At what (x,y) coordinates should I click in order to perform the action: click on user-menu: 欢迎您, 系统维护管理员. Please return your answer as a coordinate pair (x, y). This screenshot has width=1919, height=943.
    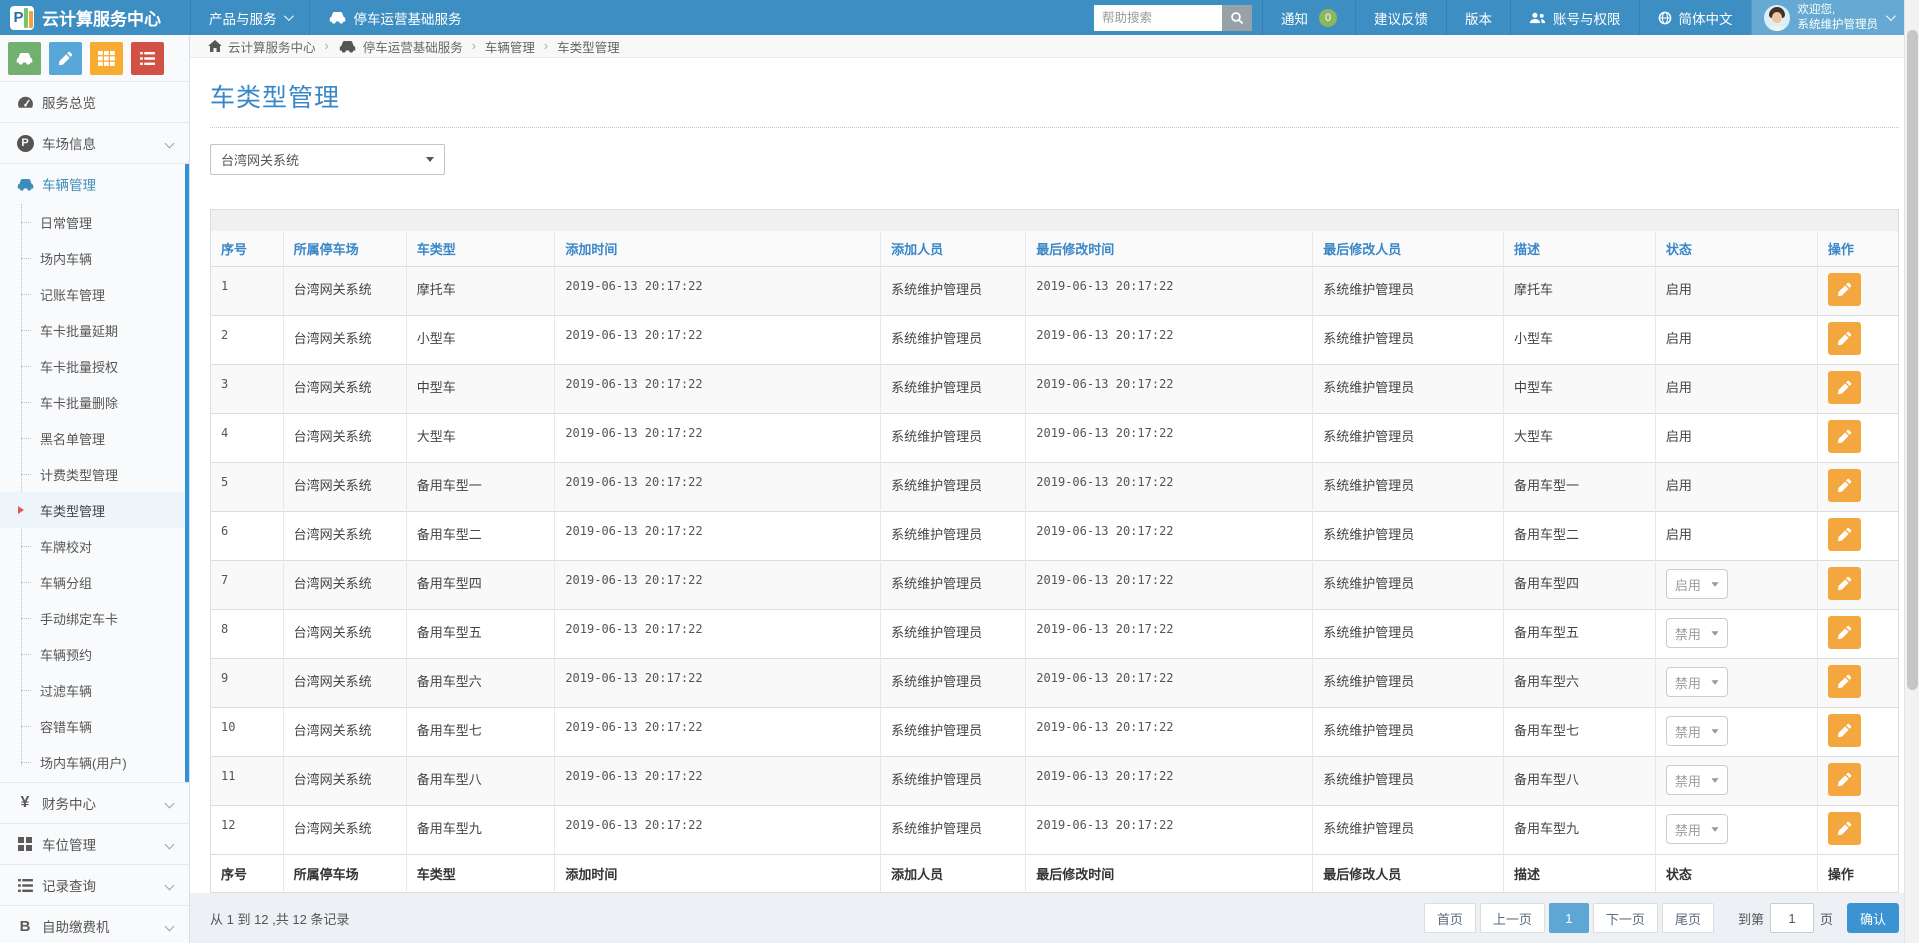
    Looking at the image, I should click on (1834, 17).